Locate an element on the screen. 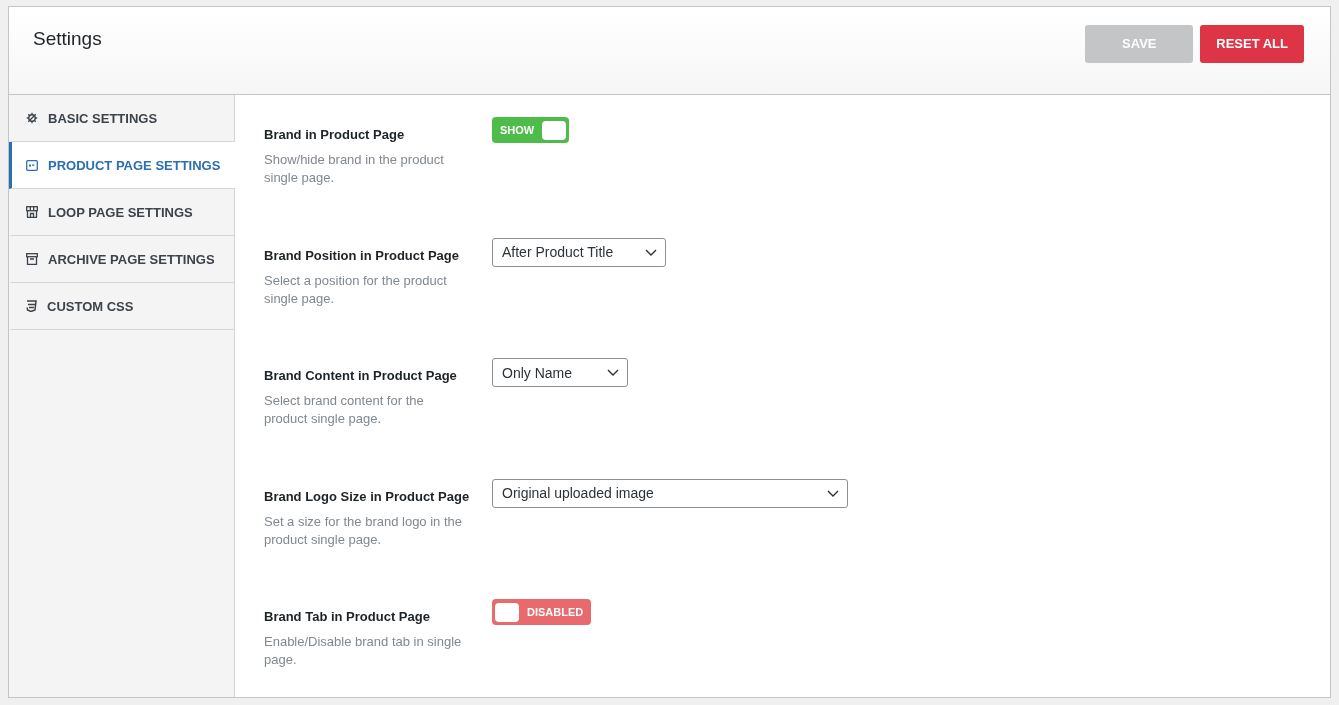  page-title: Settings is located at coordinates (67, 38).